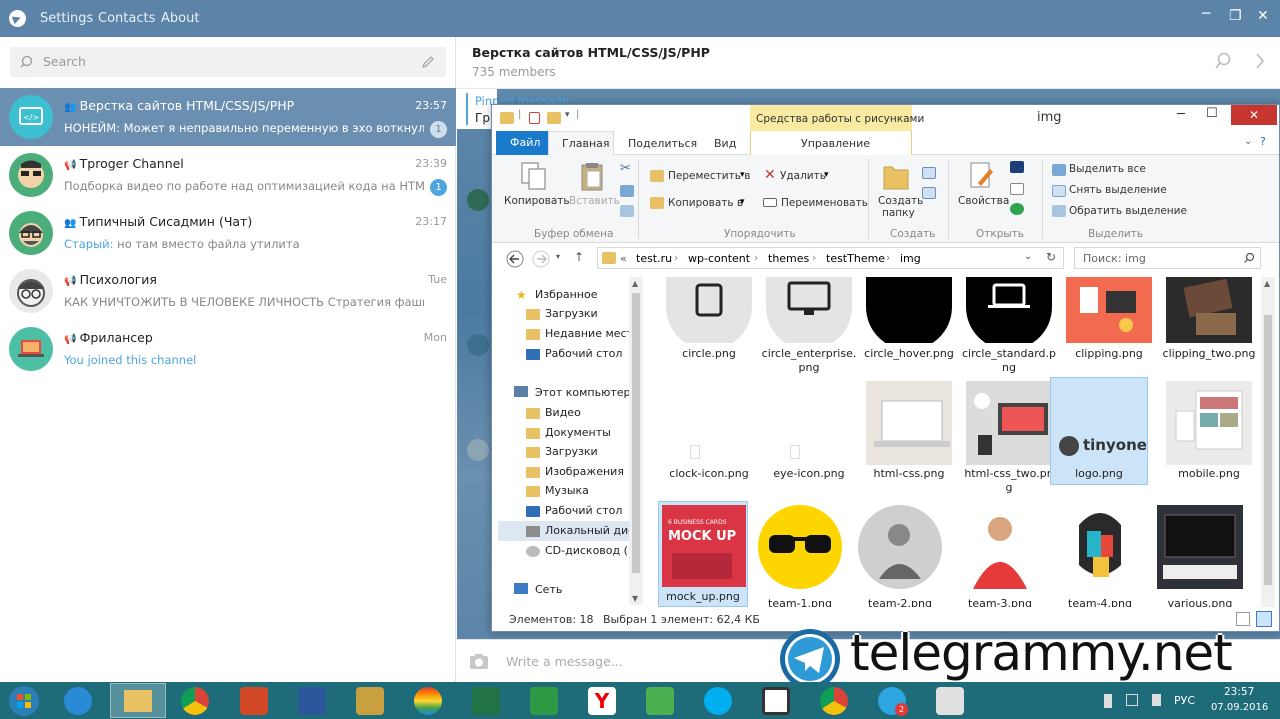  I want to click on qat-dropdown-icon: ▾, so click(567, 115).